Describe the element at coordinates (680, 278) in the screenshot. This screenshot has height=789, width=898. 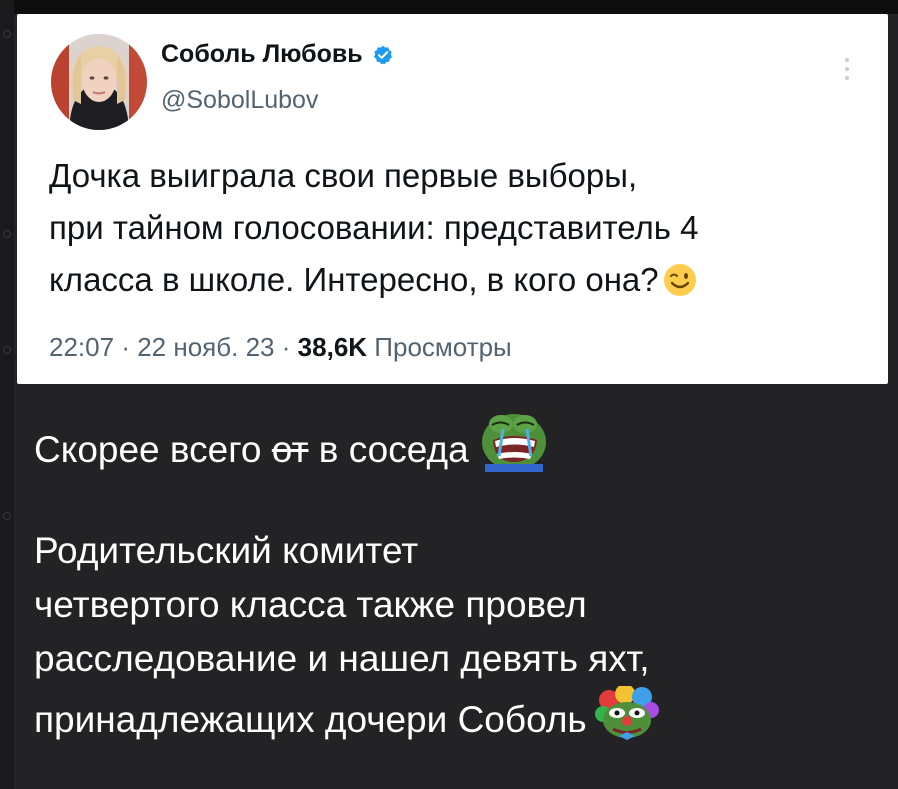
I see `winking-emoji-icon` at that location.